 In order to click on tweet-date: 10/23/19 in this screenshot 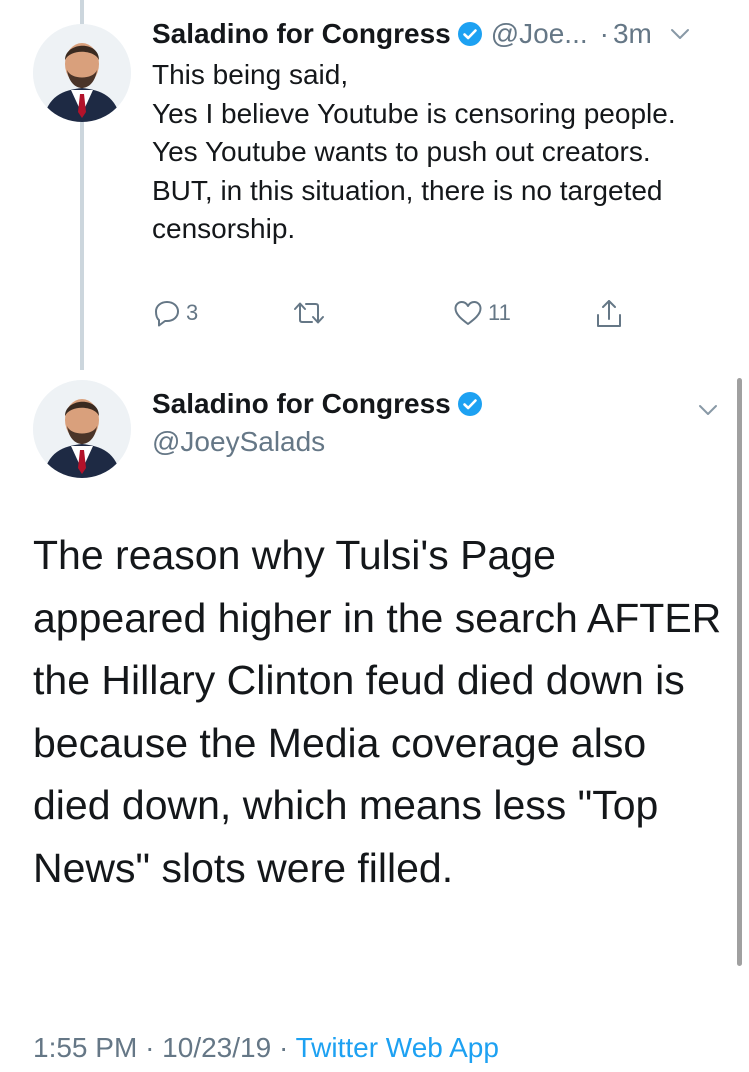, I will do `click(216, 1047)`.